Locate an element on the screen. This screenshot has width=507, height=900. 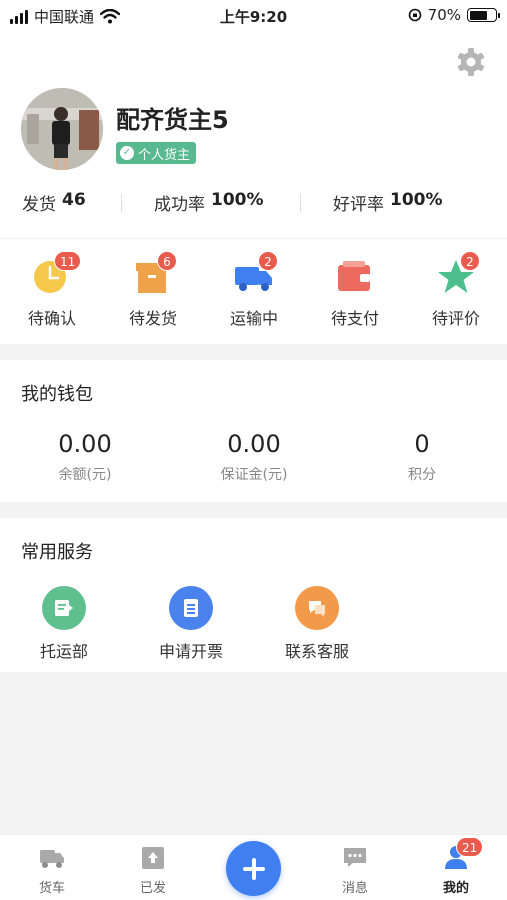
orientation-lock-icon is located at coordinates (414, 15).